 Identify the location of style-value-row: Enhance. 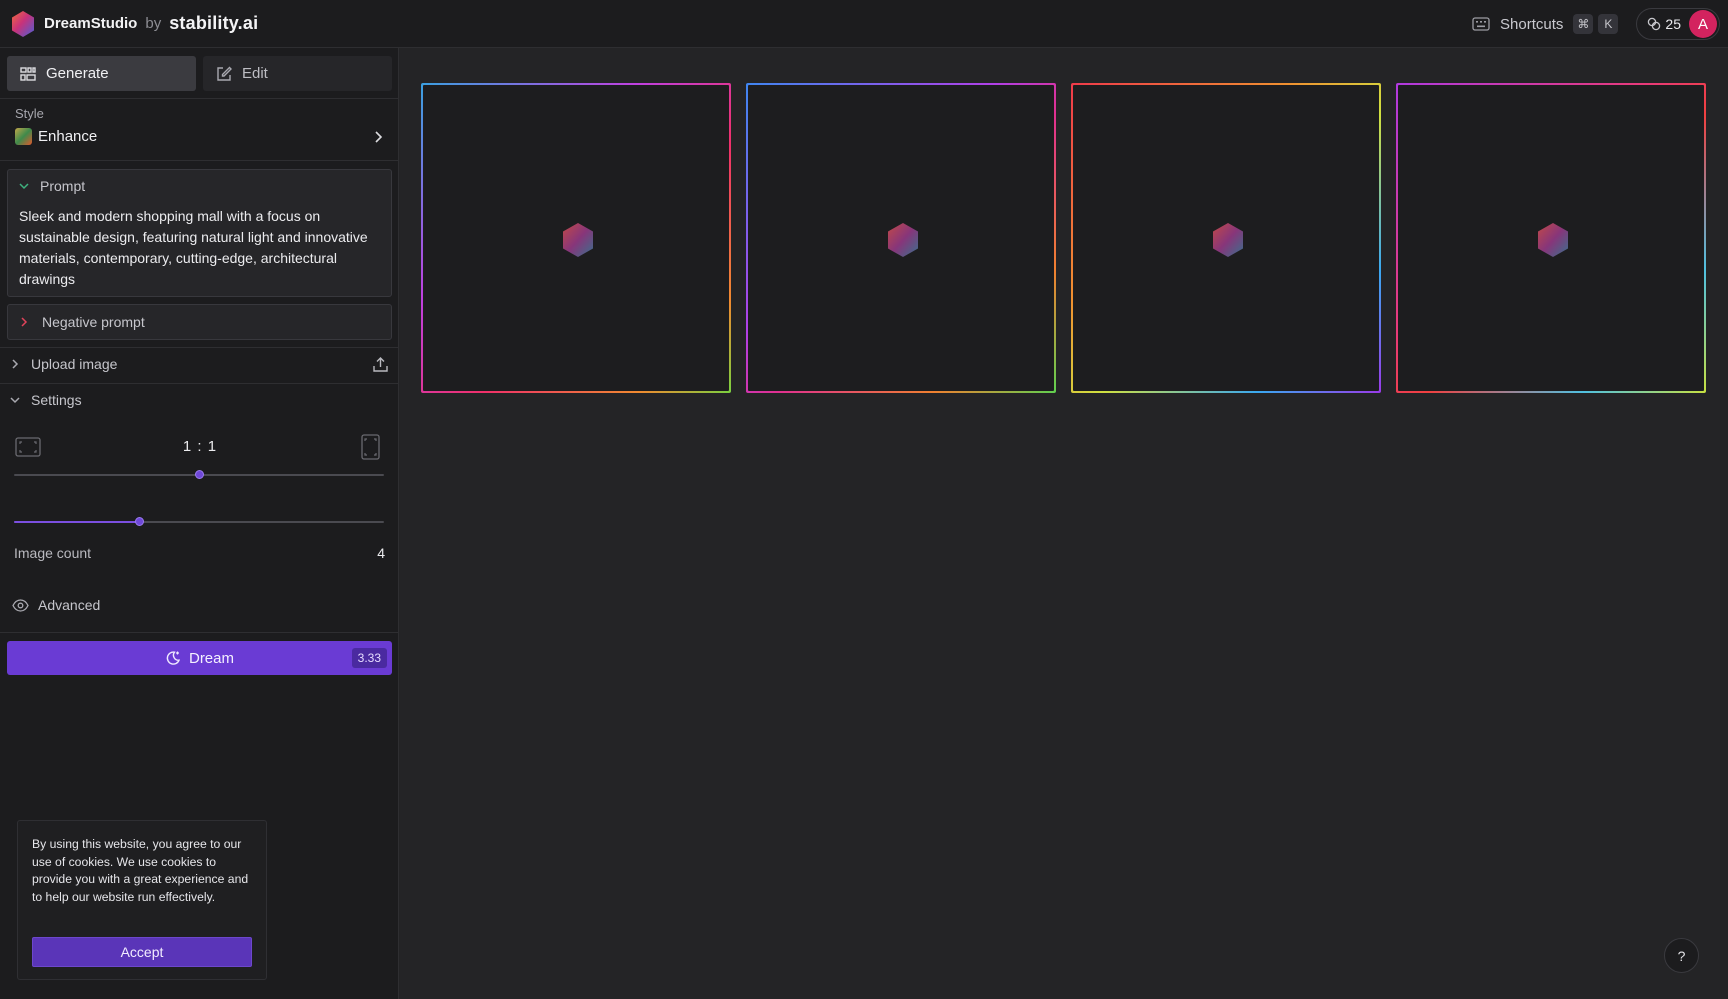
(56, 136).